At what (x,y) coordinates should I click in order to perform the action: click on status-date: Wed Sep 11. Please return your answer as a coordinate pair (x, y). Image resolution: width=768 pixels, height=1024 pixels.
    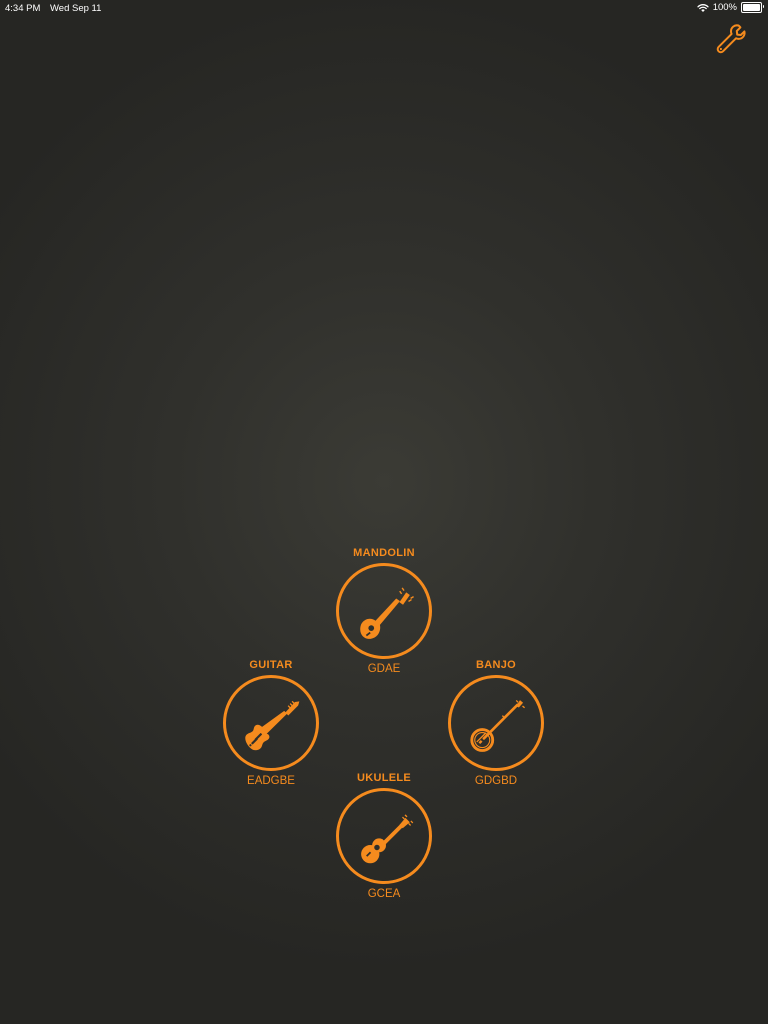
    Looking at the image, I should click on (76, 8).